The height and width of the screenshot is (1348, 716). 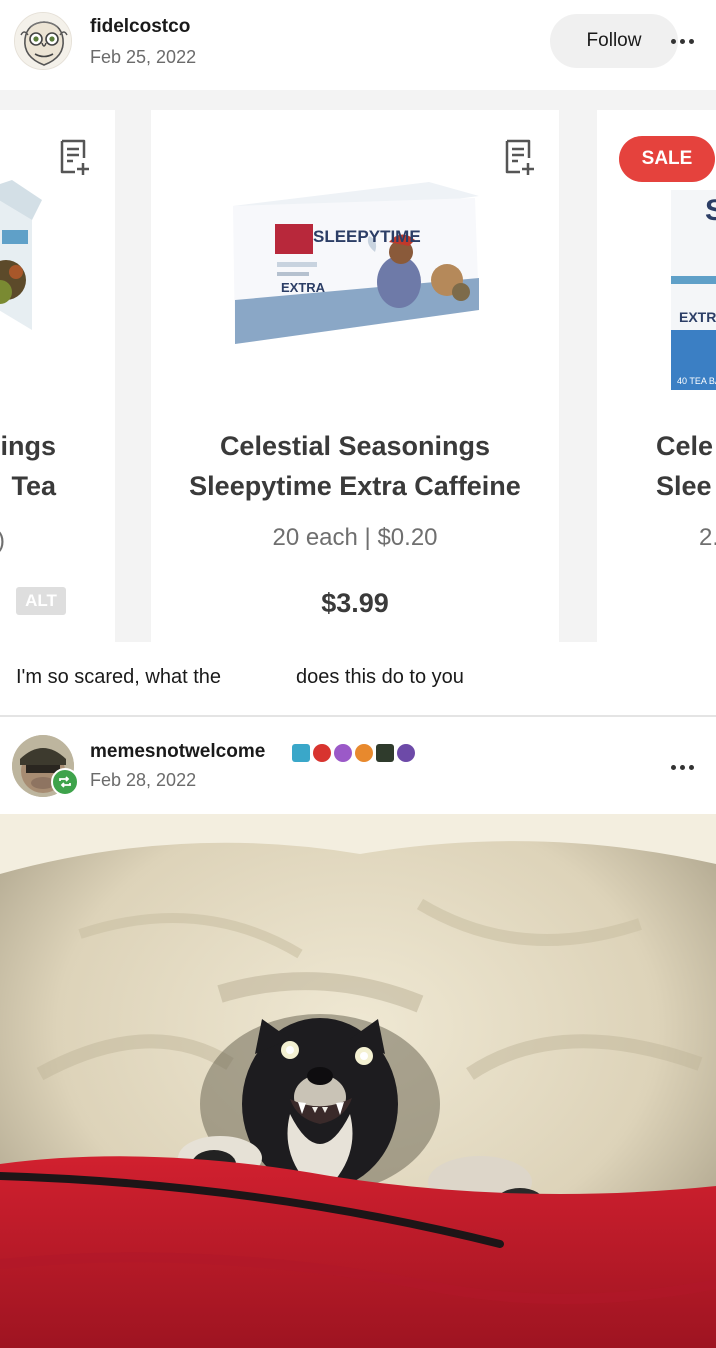 What do you see at coordinates (353, 753) in the screenshot?
I see `user-badges` at bounding box center [353, 753].